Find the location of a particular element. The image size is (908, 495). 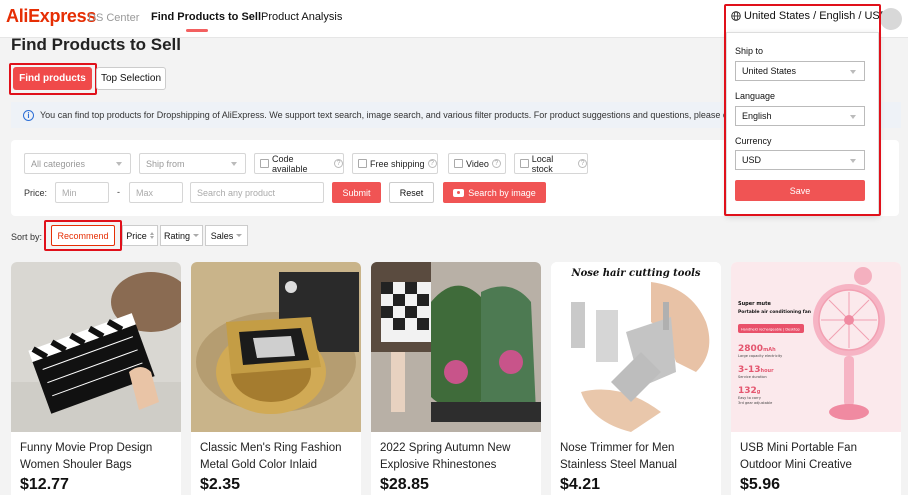

free-shipping-checkbox: Free shipping? is located at coordinates (395, 163).